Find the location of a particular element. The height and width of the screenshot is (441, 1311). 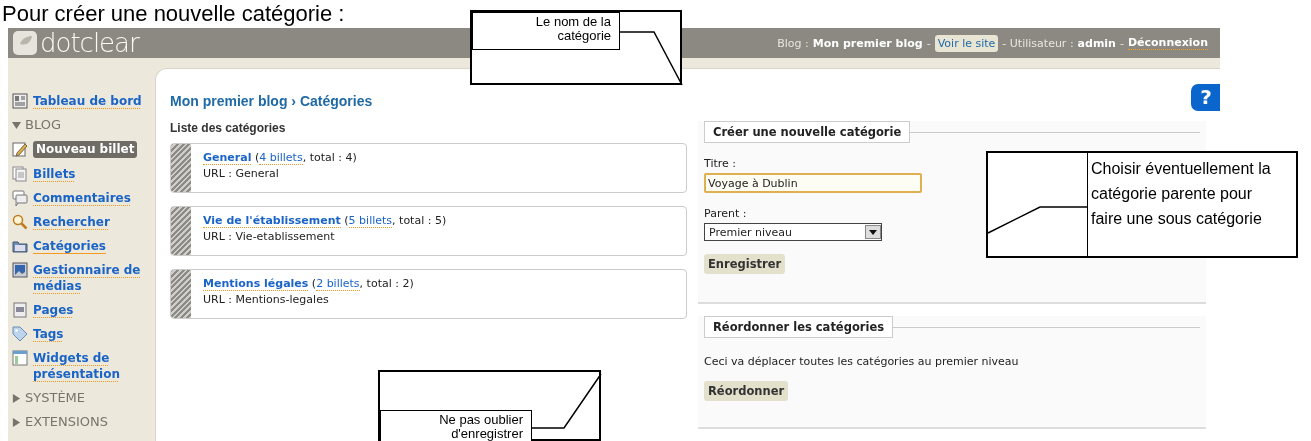

triangle-down-icon is located at coordinates (16, 125).